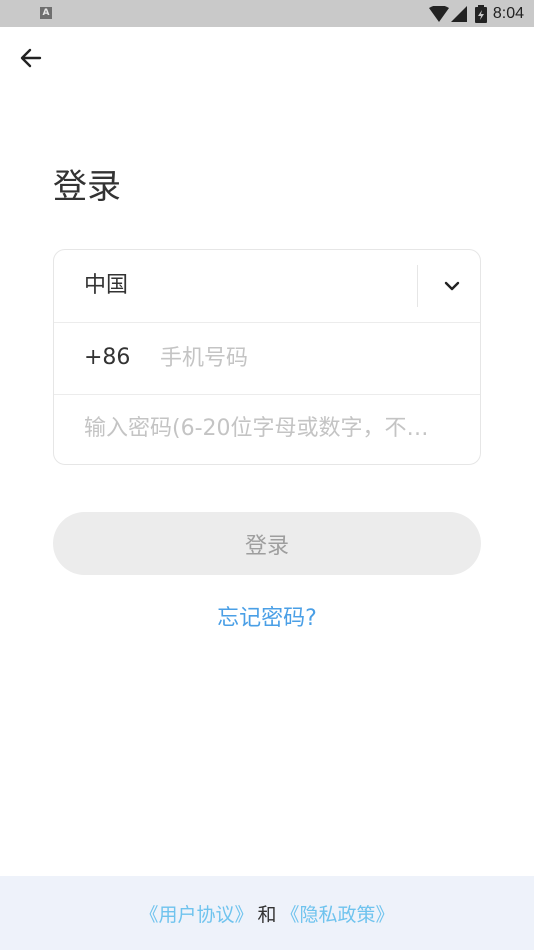 The image size is (534, 950). I want to click on password-input, so click(267, 430).